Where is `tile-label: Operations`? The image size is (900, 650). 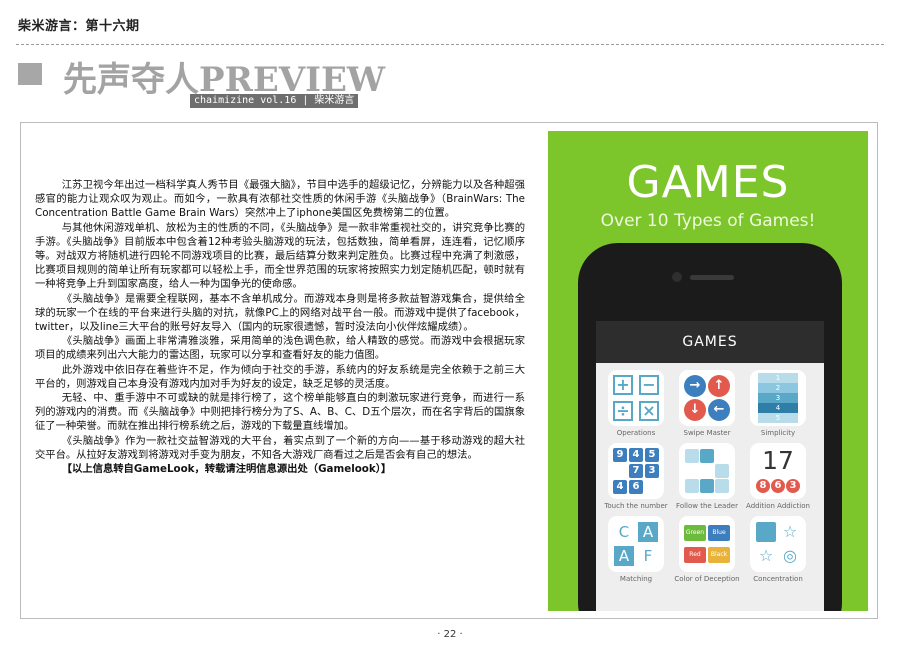 tile-label: Operations is located at coordinates (636, 433).